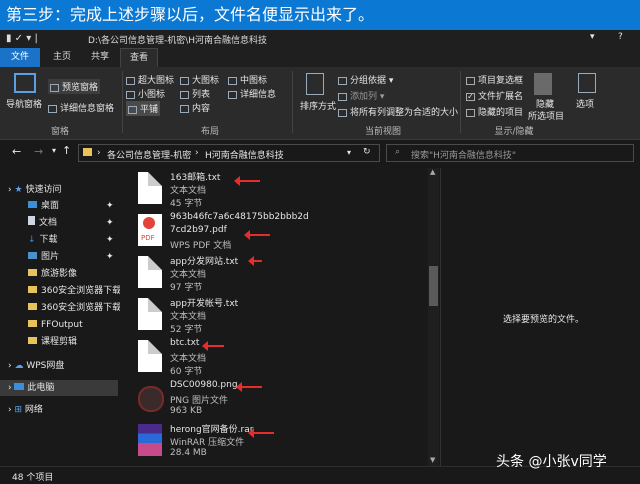  Describe the element at coordinates (195, 107) in the screenshot. I see `layout-content: 内容` at that location.